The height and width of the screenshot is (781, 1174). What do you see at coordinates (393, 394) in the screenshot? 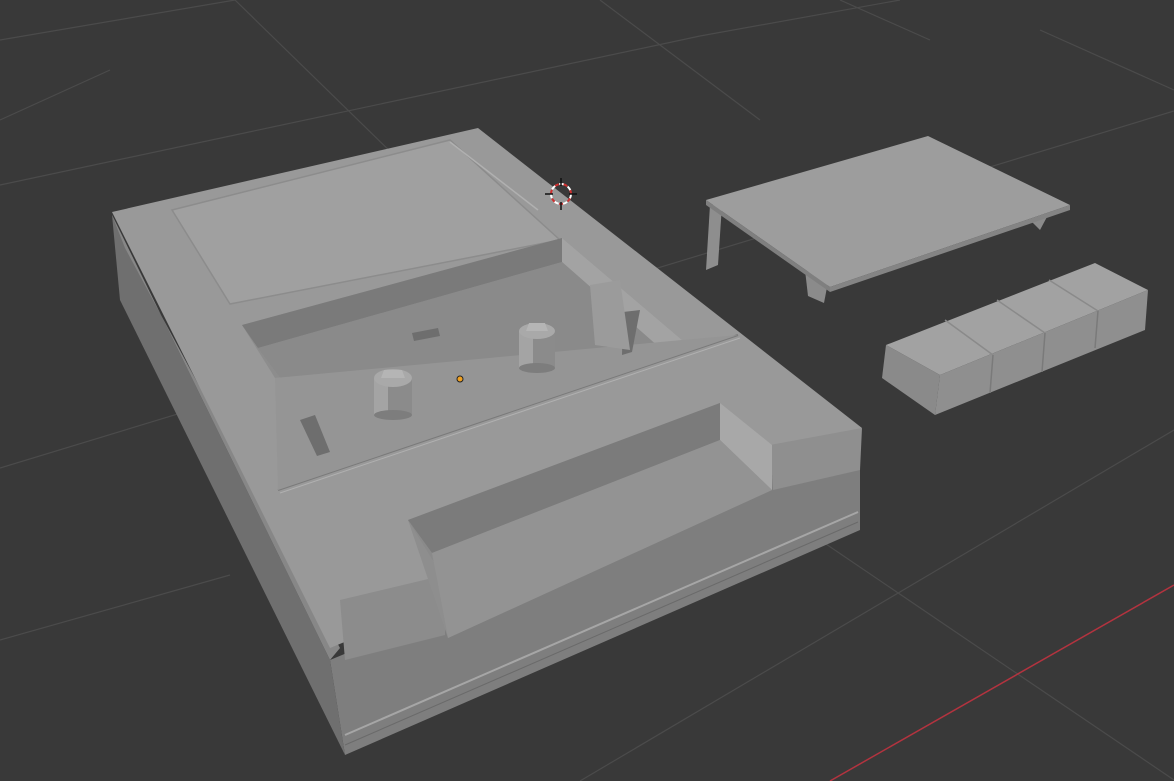
I see `spindle-left` at bounding box center [393, 394].